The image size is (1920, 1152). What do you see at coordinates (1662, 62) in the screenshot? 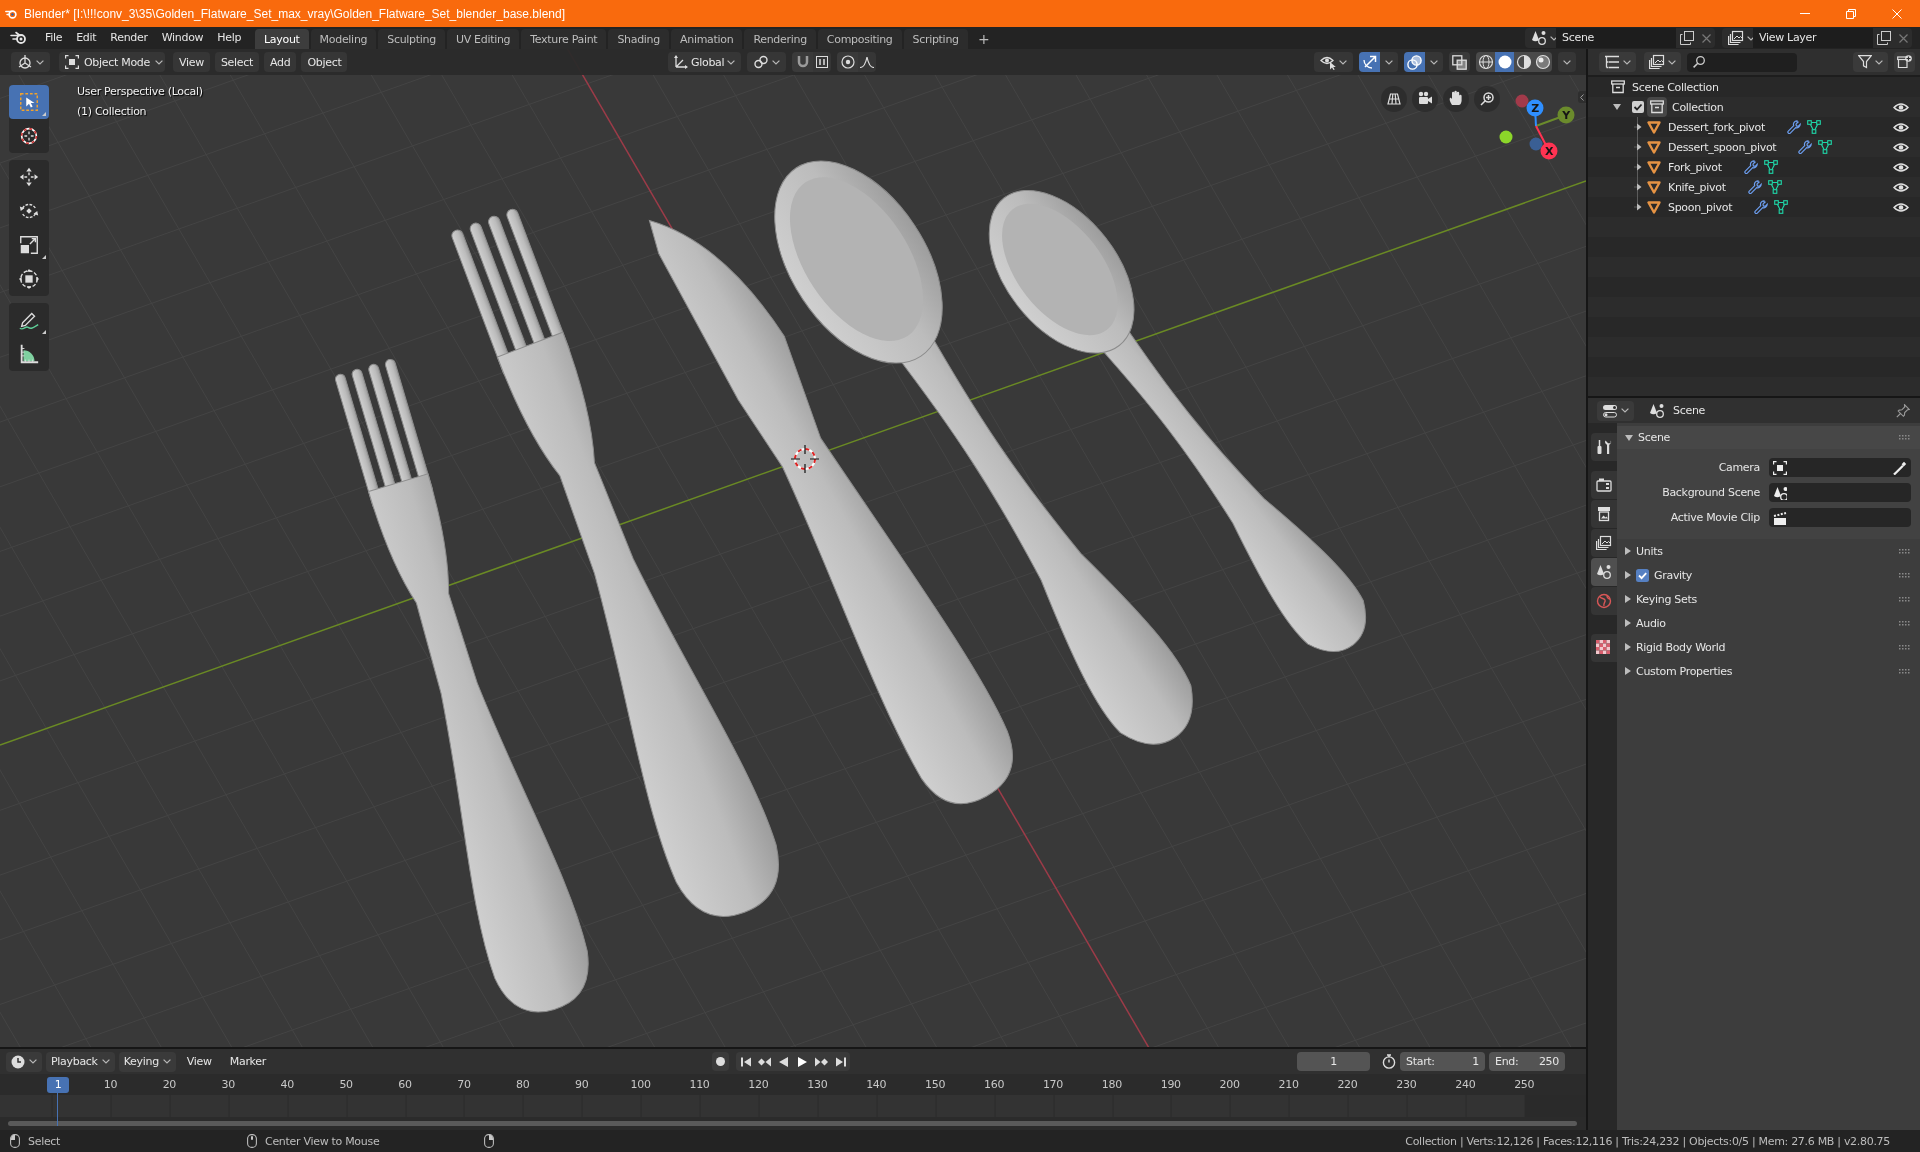
I see `view-layer-filter-dropdown` at bounding box center [1662, 62].